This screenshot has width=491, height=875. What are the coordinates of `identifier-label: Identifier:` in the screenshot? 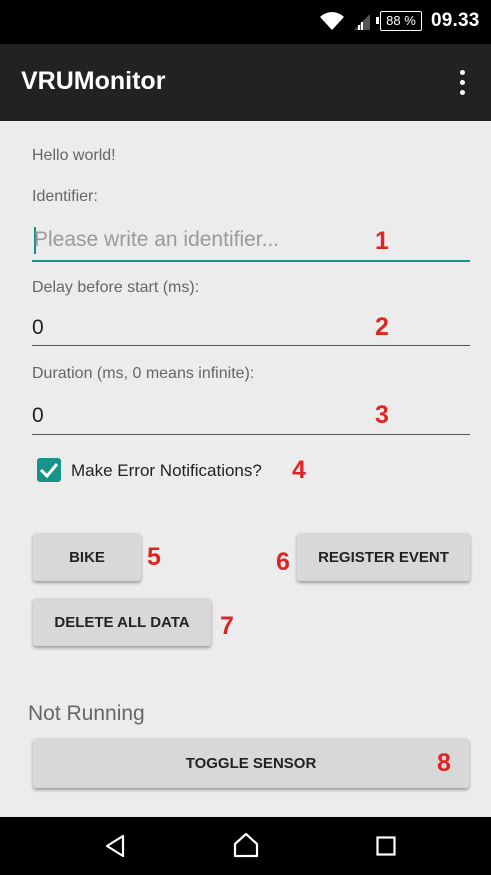 It's located at (65, 196).